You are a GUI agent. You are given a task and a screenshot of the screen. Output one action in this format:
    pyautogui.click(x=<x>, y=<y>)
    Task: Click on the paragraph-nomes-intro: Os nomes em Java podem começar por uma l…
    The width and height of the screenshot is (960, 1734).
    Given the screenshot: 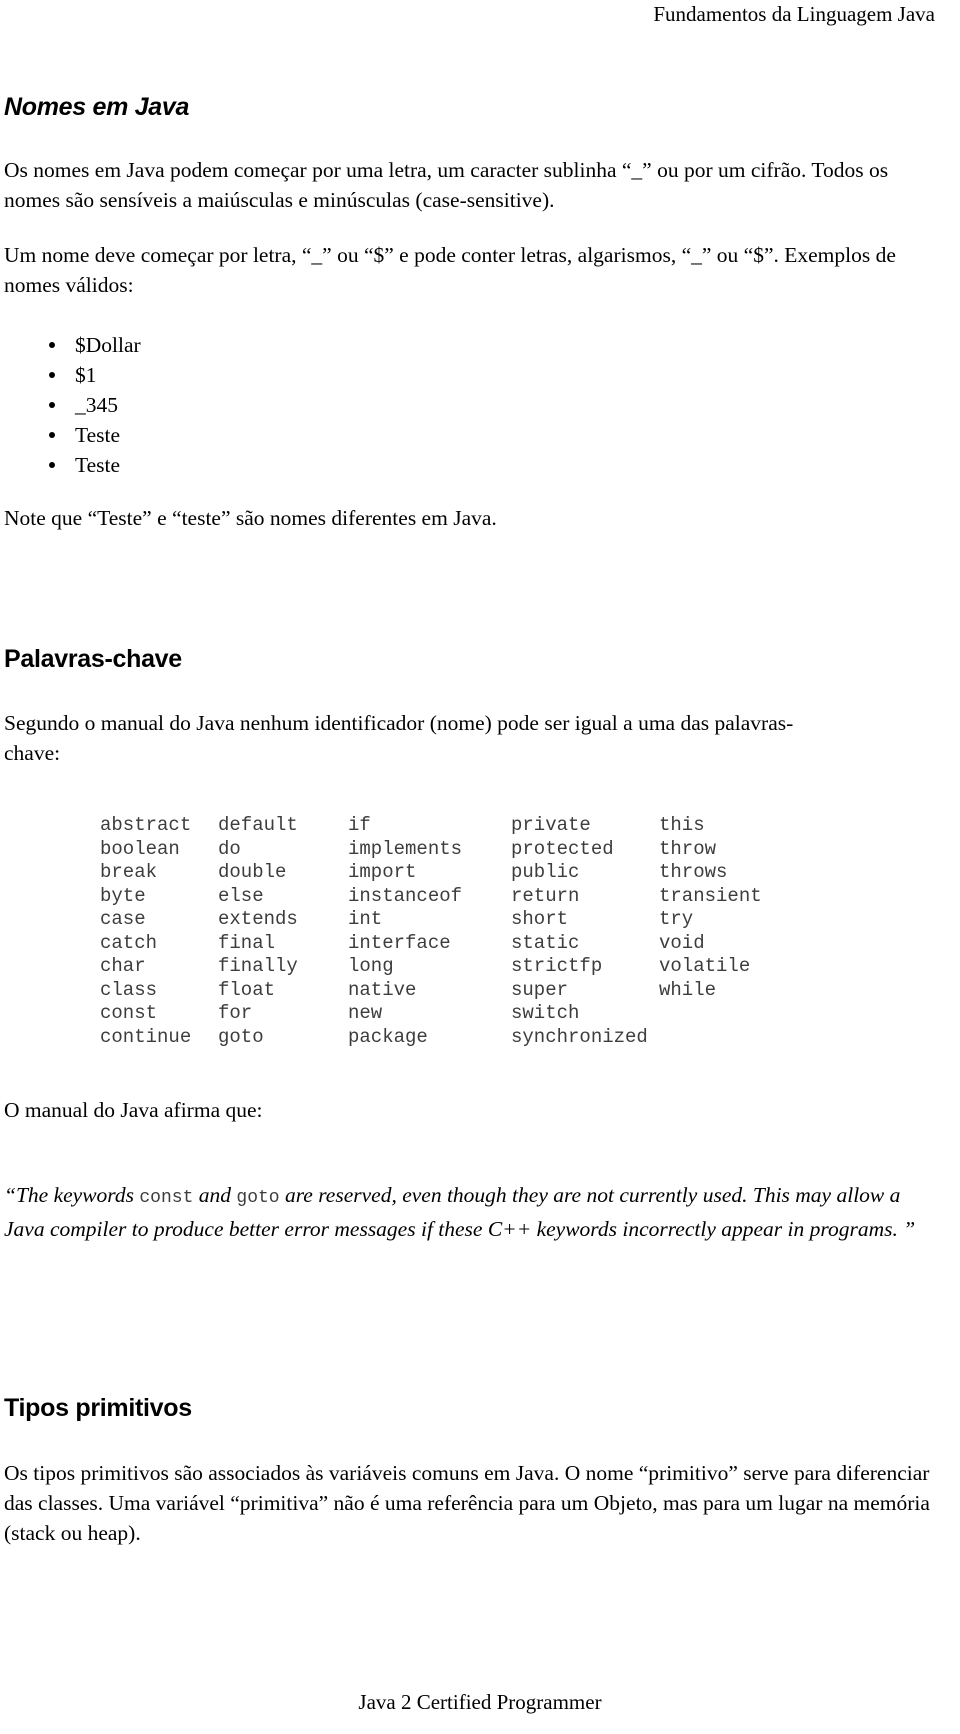 What is the action you would take?
    pyautogui.click(x=446, y=185)
    